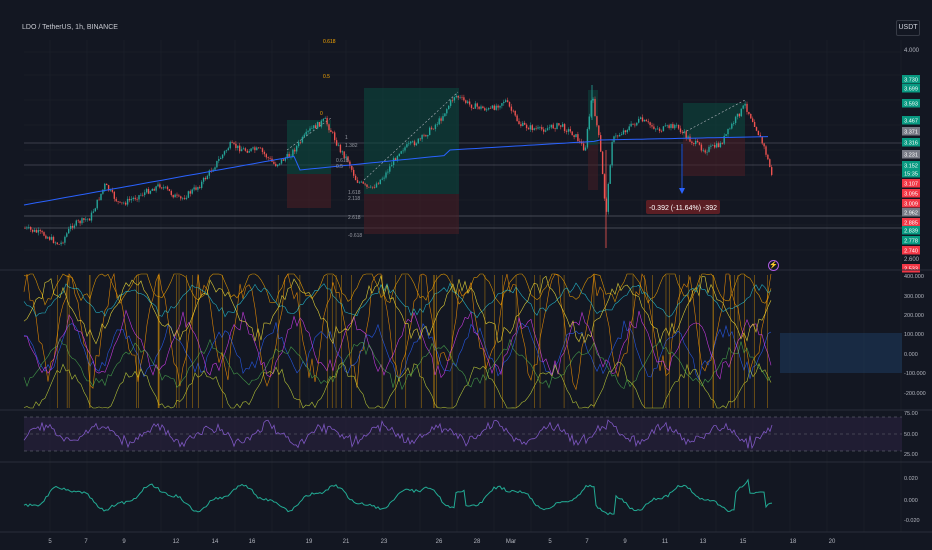  I want to click on time-tick: 14, so click(215, 542).